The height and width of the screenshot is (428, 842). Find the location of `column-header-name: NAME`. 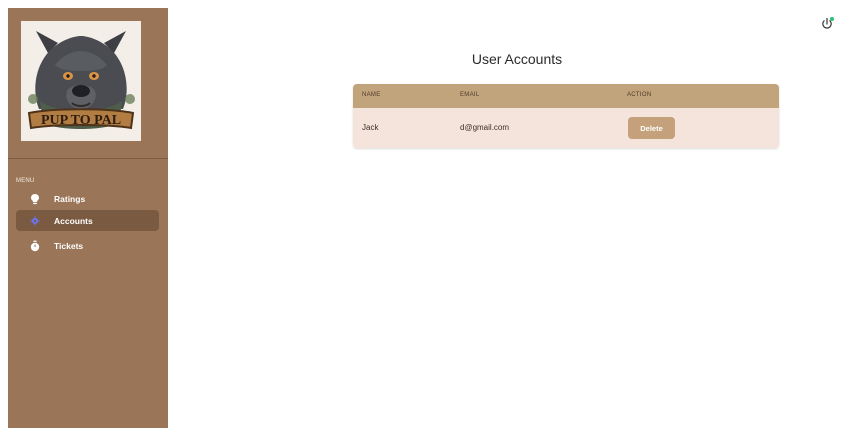

column-header-name: NAME is located at coordinates (371, 95).